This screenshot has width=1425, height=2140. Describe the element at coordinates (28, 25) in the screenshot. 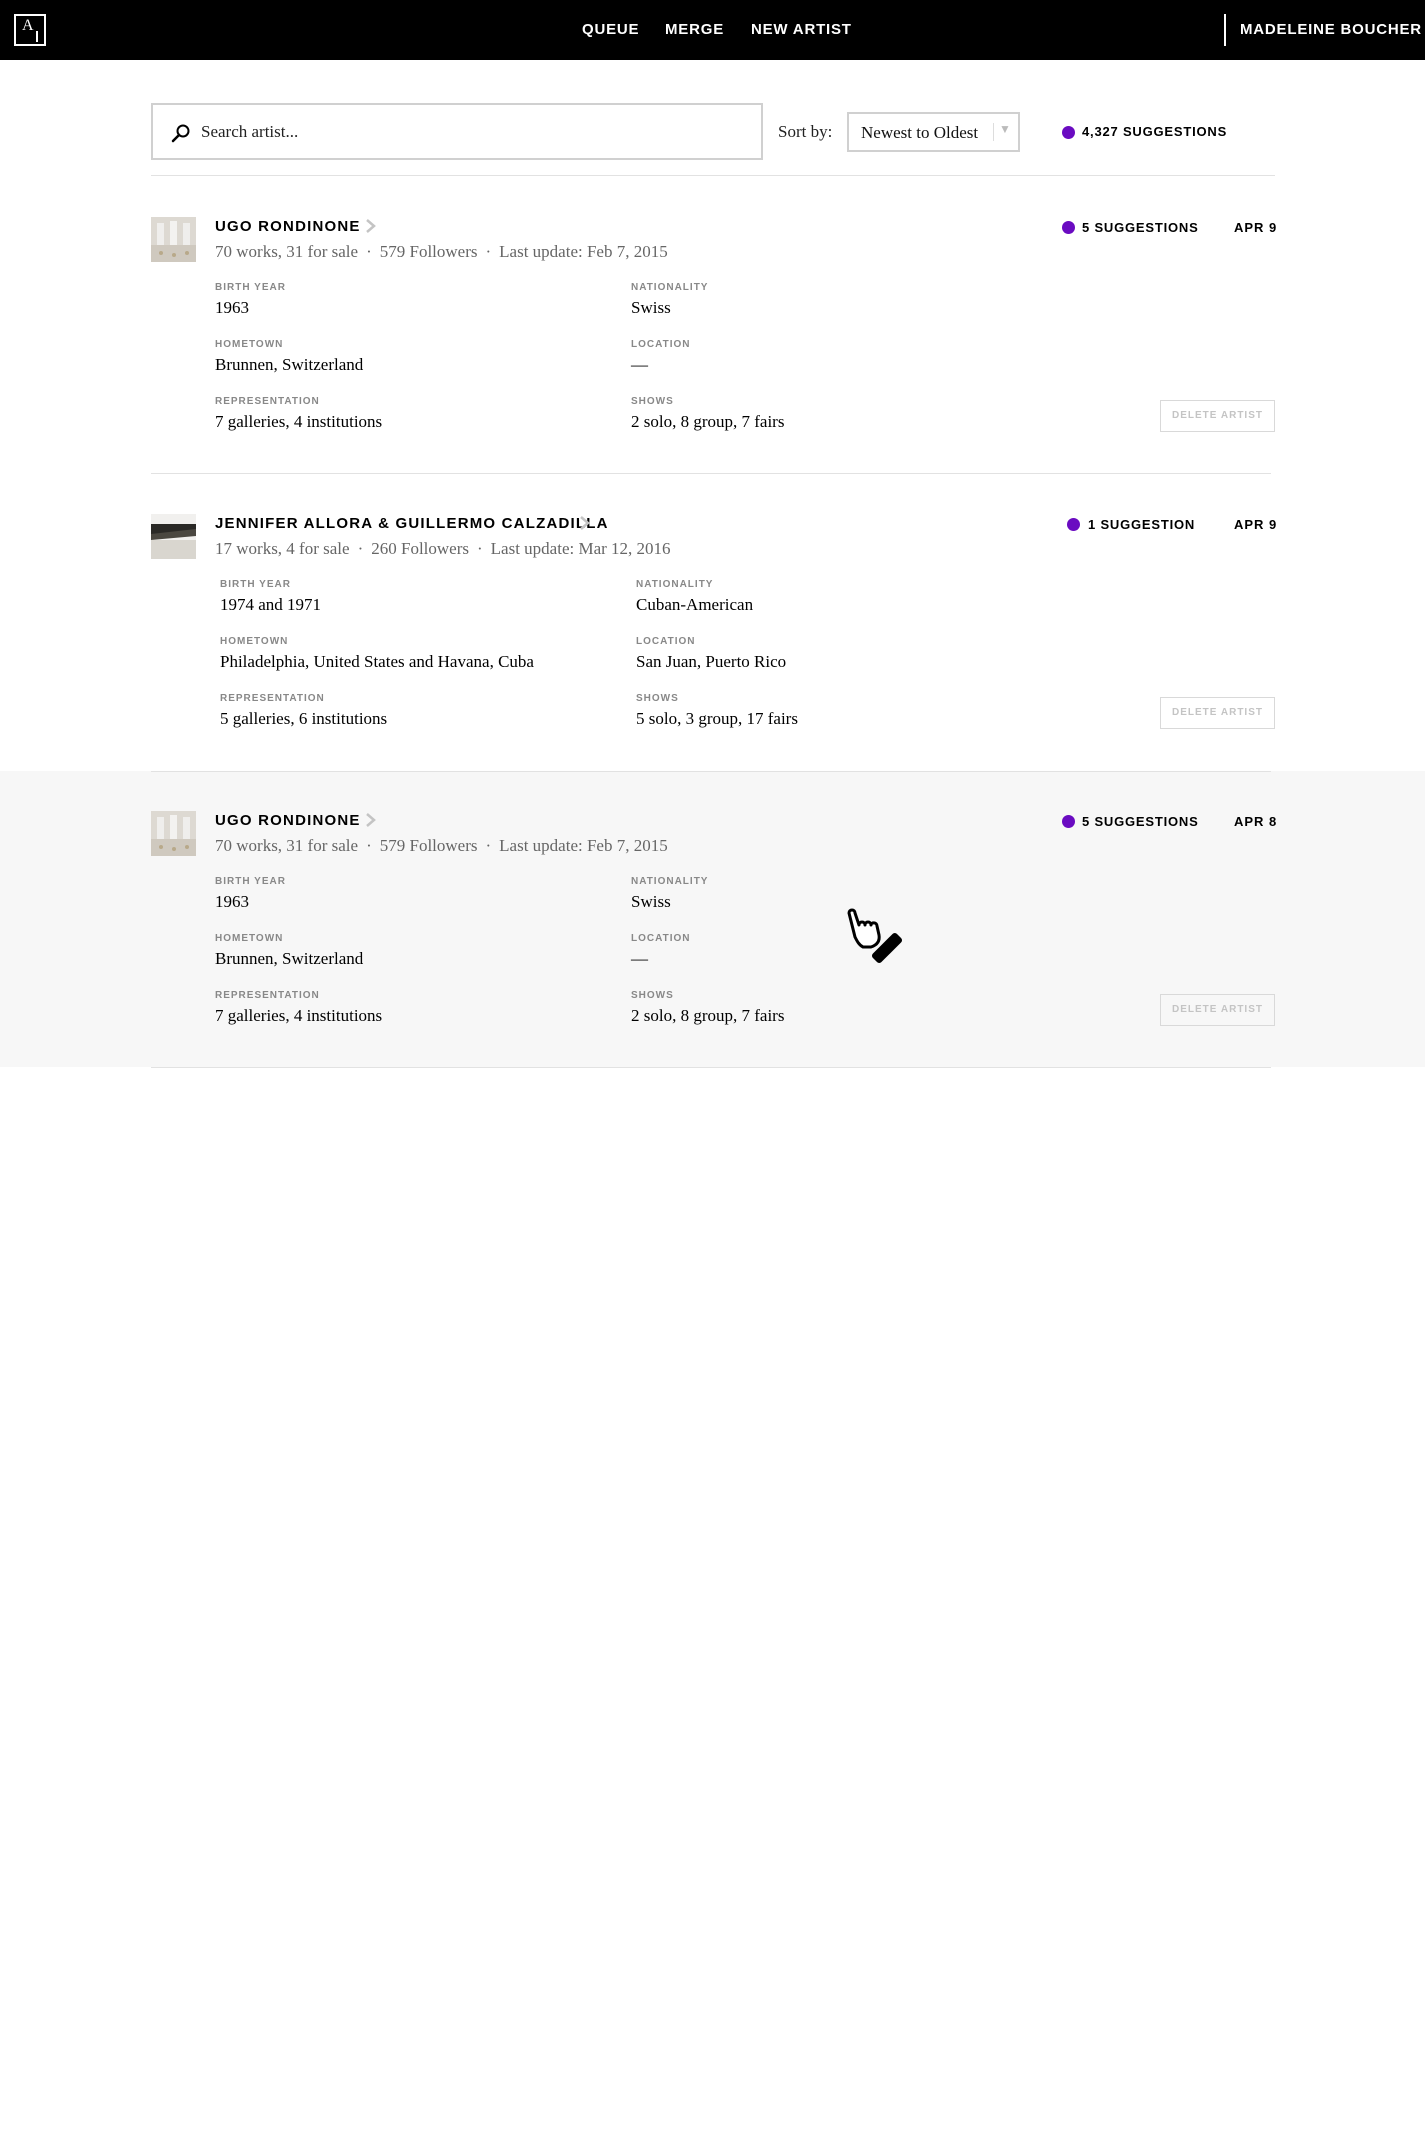

I see `logo-letter: A` at that location.